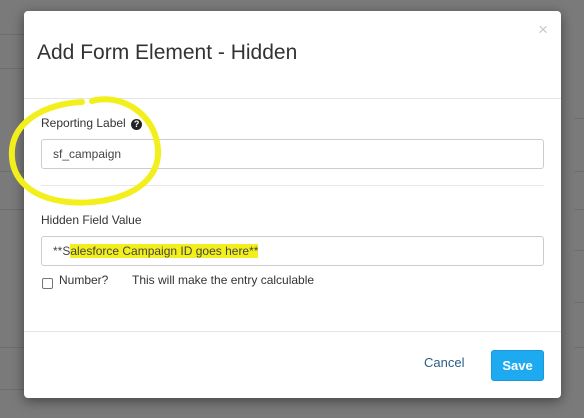  What do you see at coordinates (543, 29) in the screenshot?
I see `close-icon: ×` at bounding box center [543, 29].